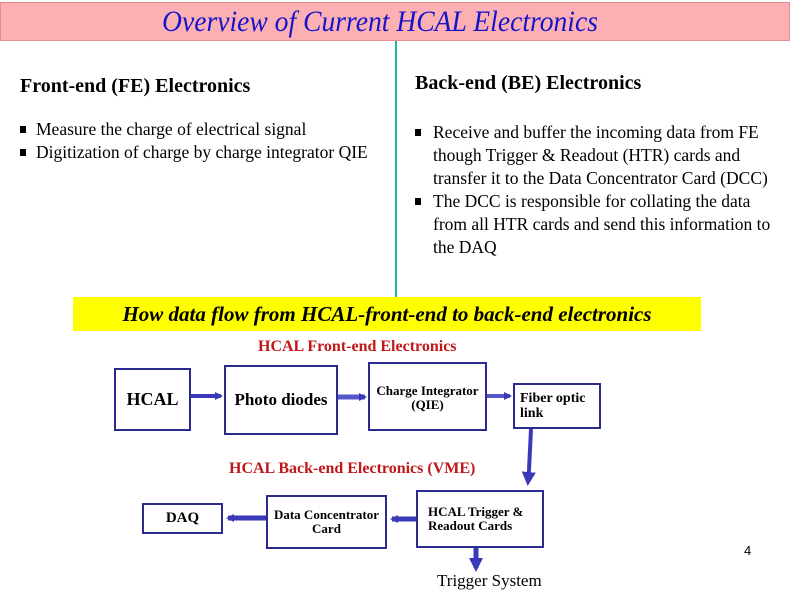 The height and width of the screenshot is (595, 794). What do you see at coordinates (357, 346) in the screenshot?
I see `fe-section-label: HCAL Front-end Electronics` at bounding box center [357, 346].